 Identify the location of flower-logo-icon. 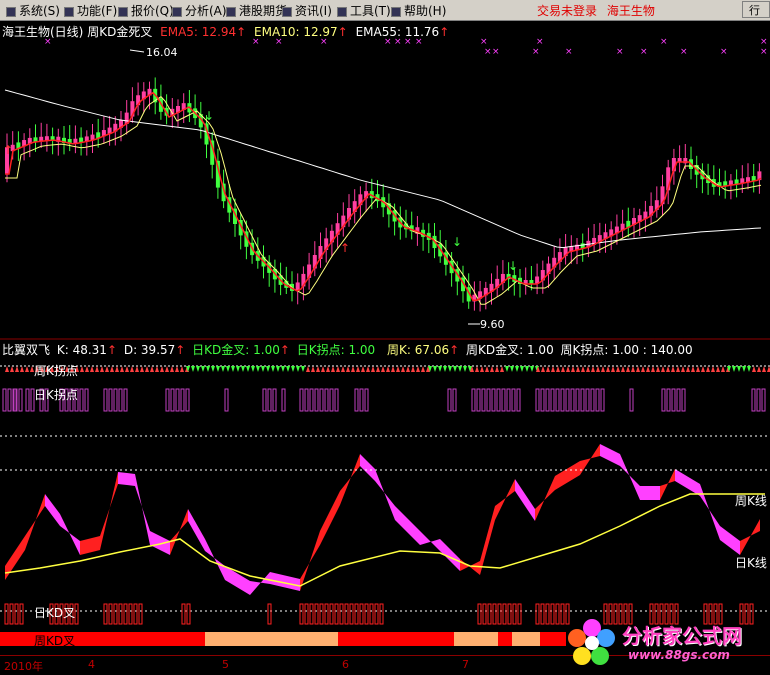
(591, 642).